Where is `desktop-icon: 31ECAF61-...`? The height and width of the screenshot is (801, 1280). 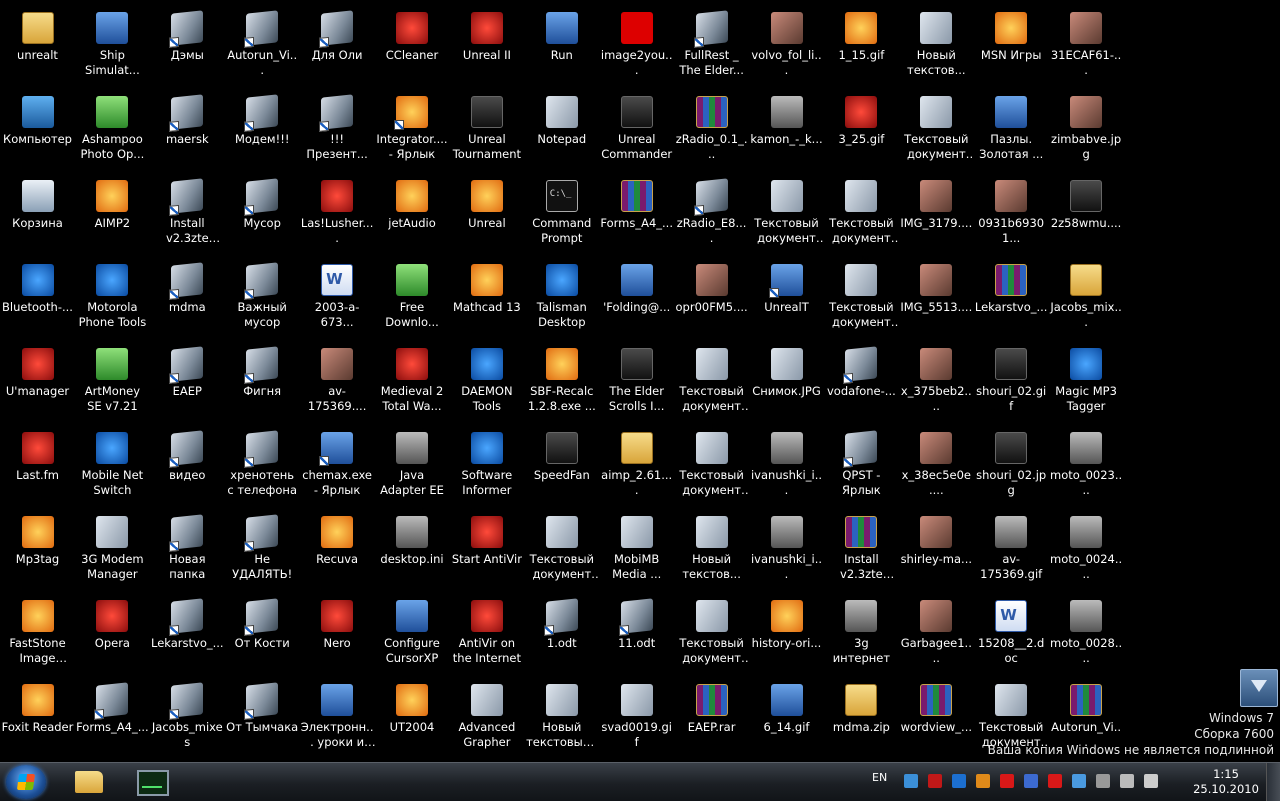
desktop-icon: 31ECAF61-... is located at coordinates (1086, 48).